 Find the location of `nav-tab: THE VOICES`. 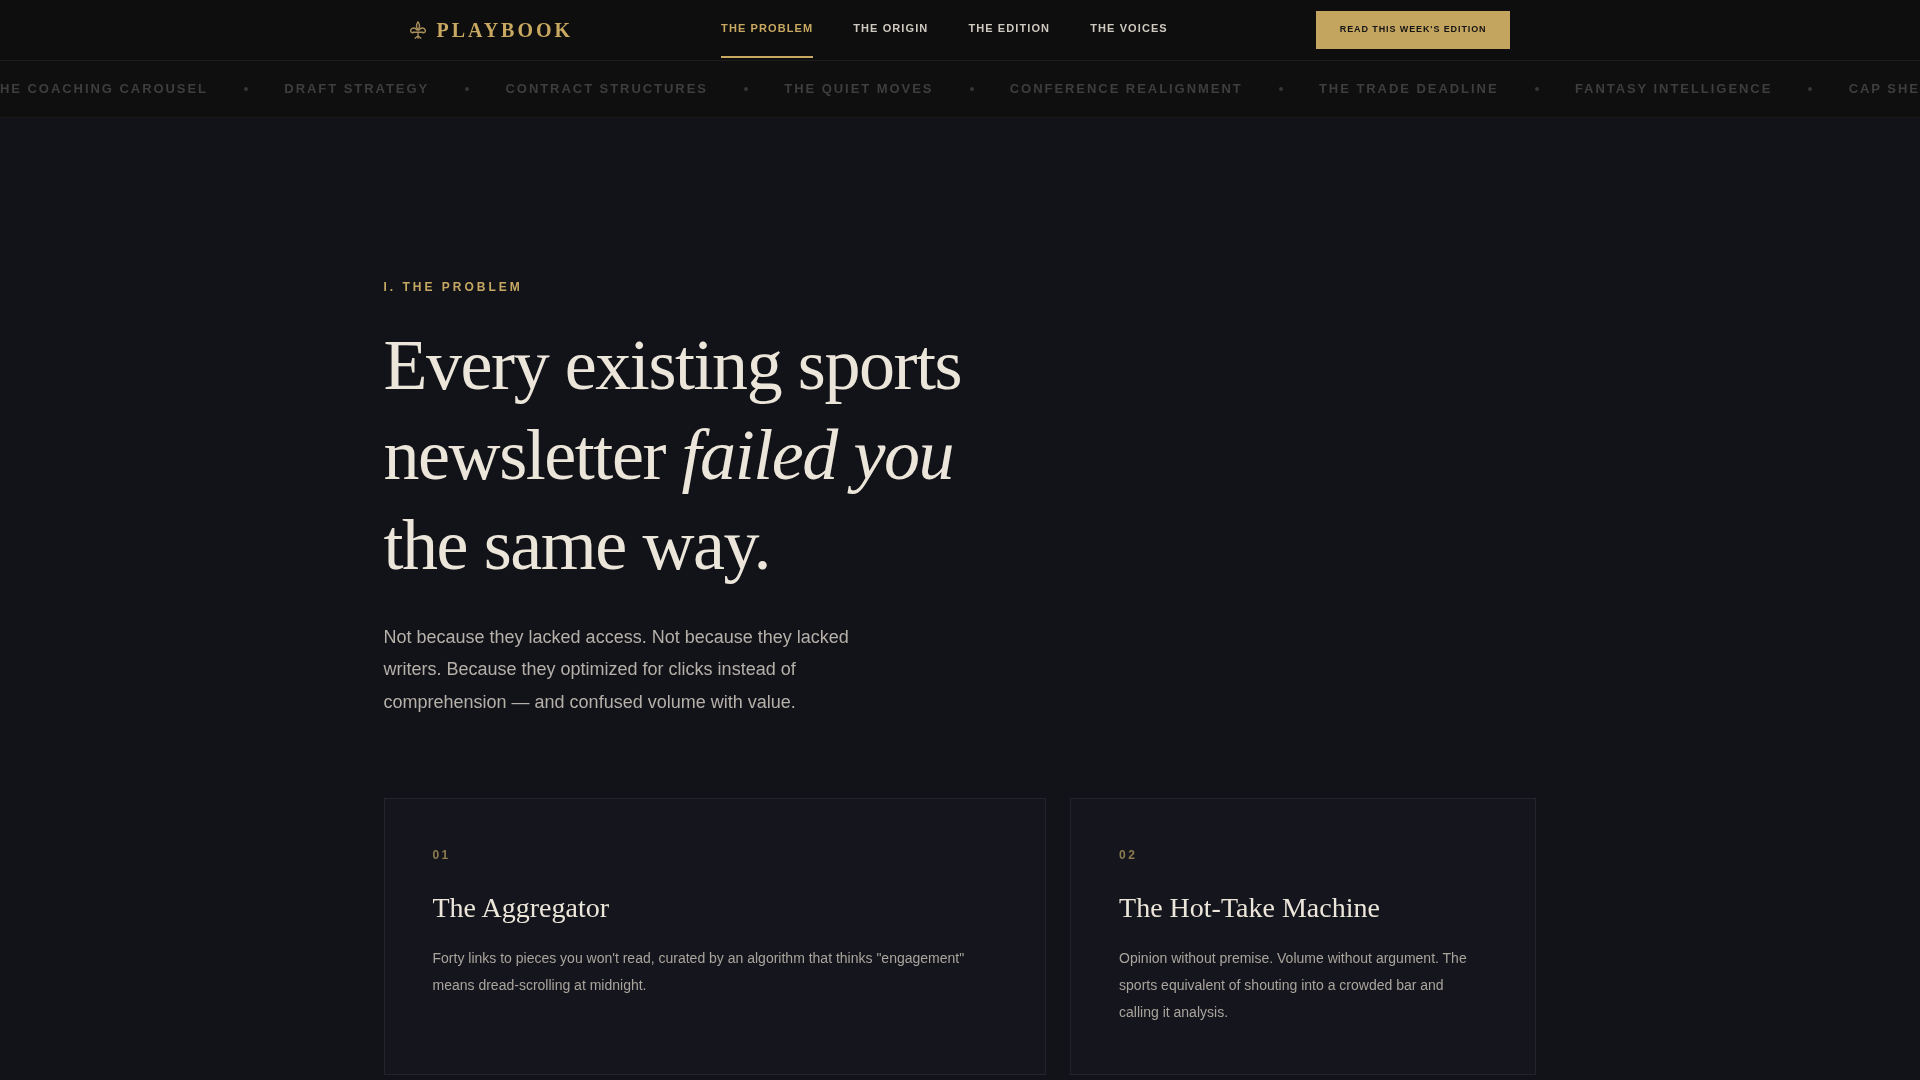

nav-tab: THE VOICES is located at coordinates (1129, 29).